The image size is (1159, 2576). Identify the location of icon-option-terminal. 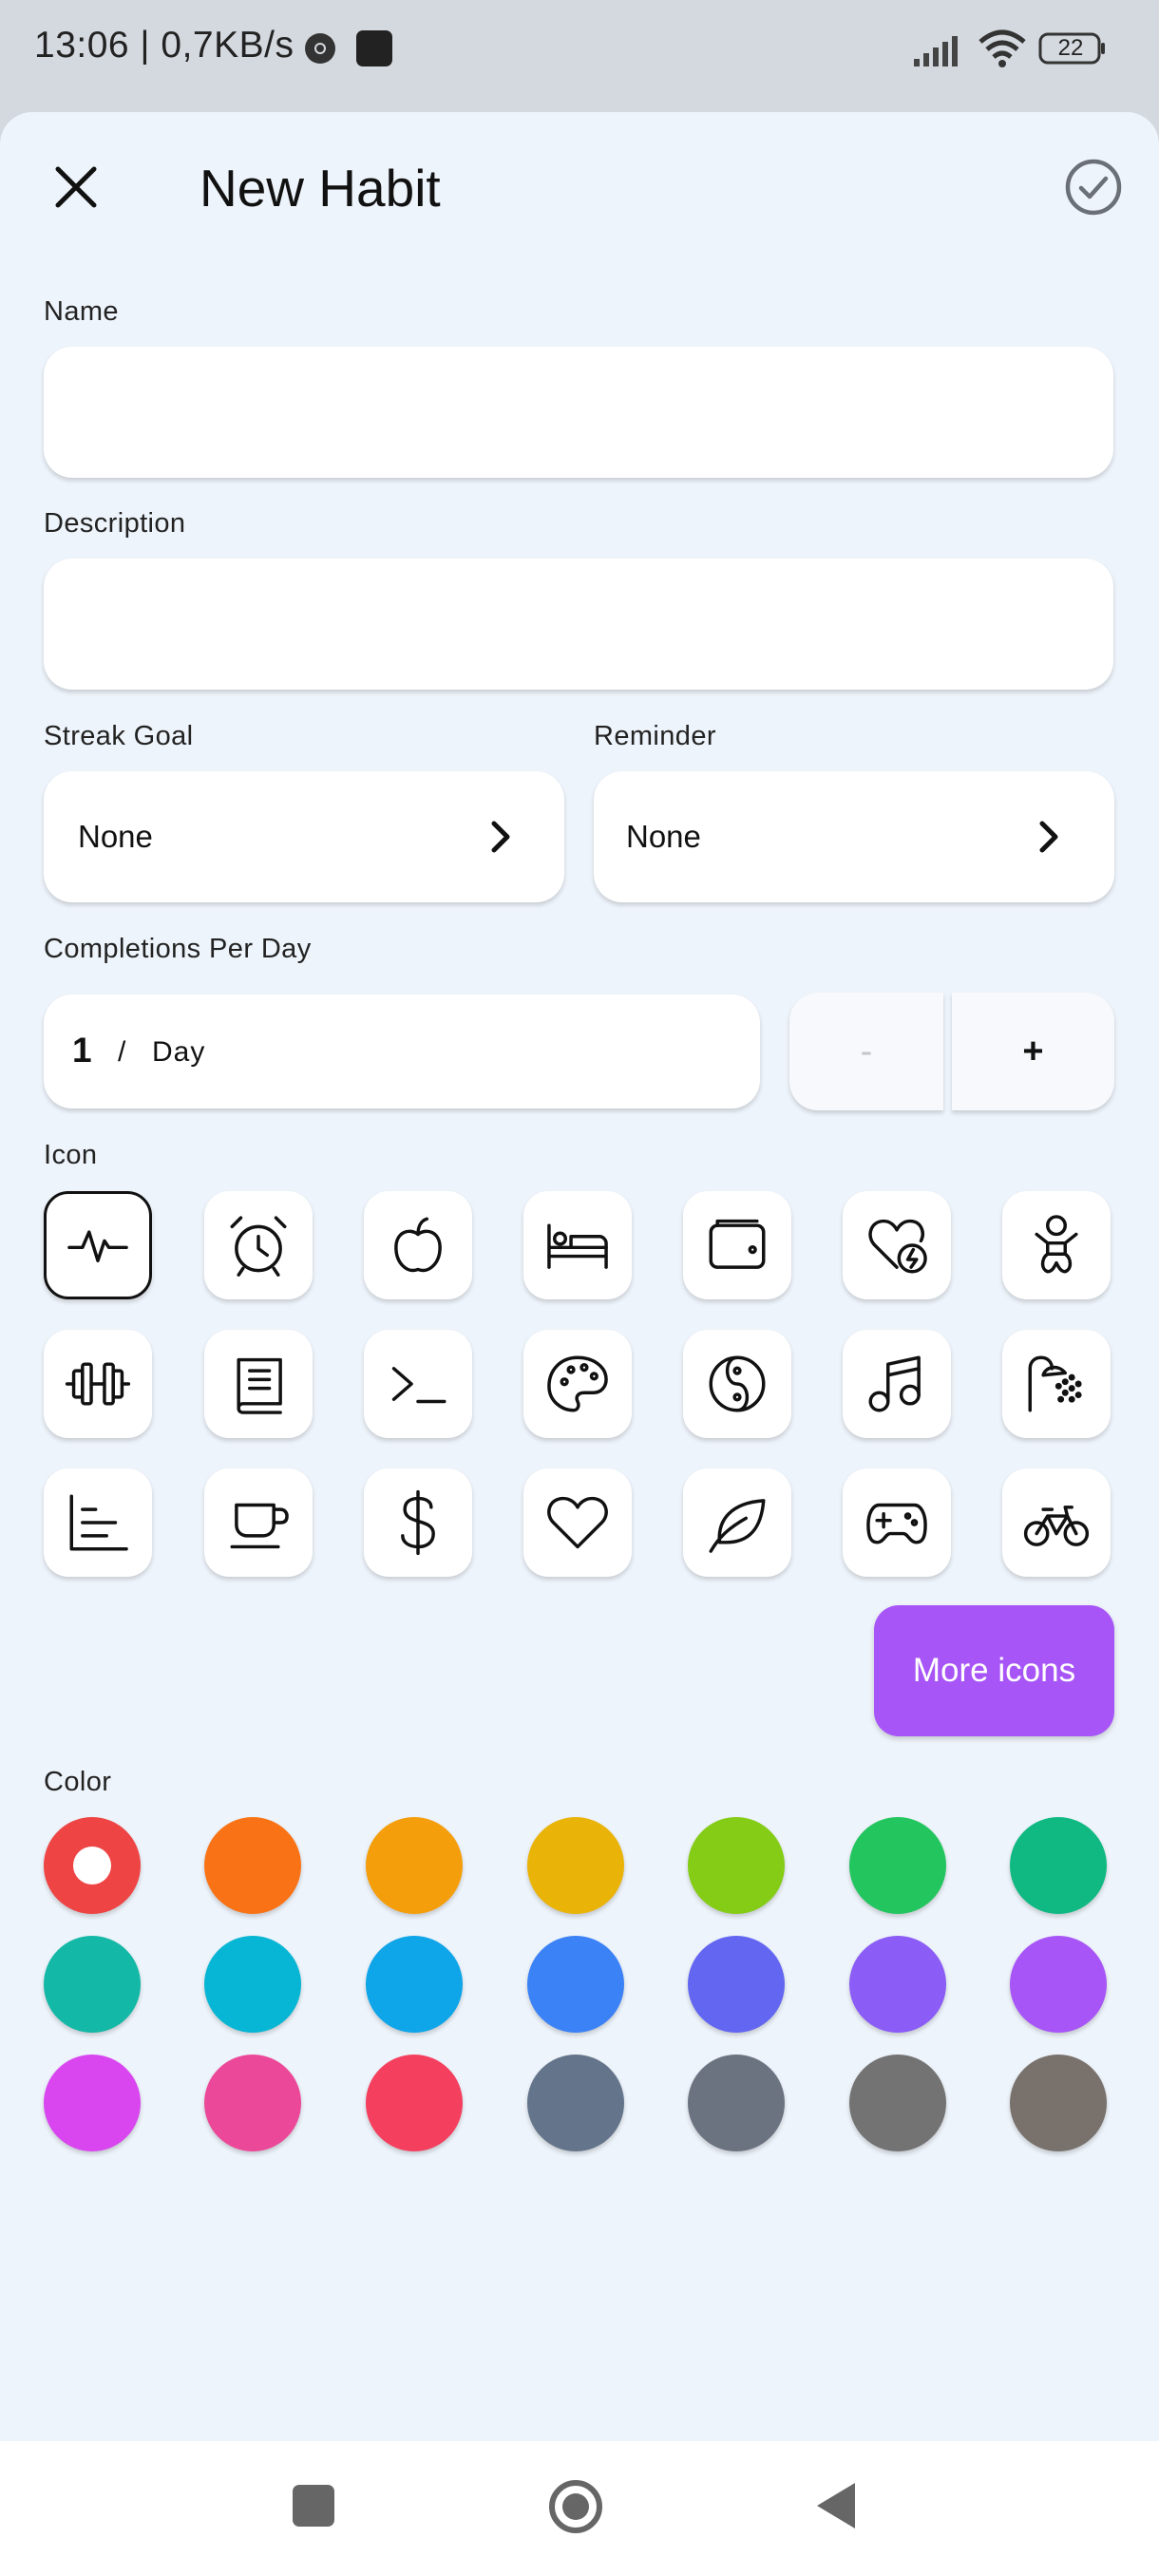
(418, 1384).